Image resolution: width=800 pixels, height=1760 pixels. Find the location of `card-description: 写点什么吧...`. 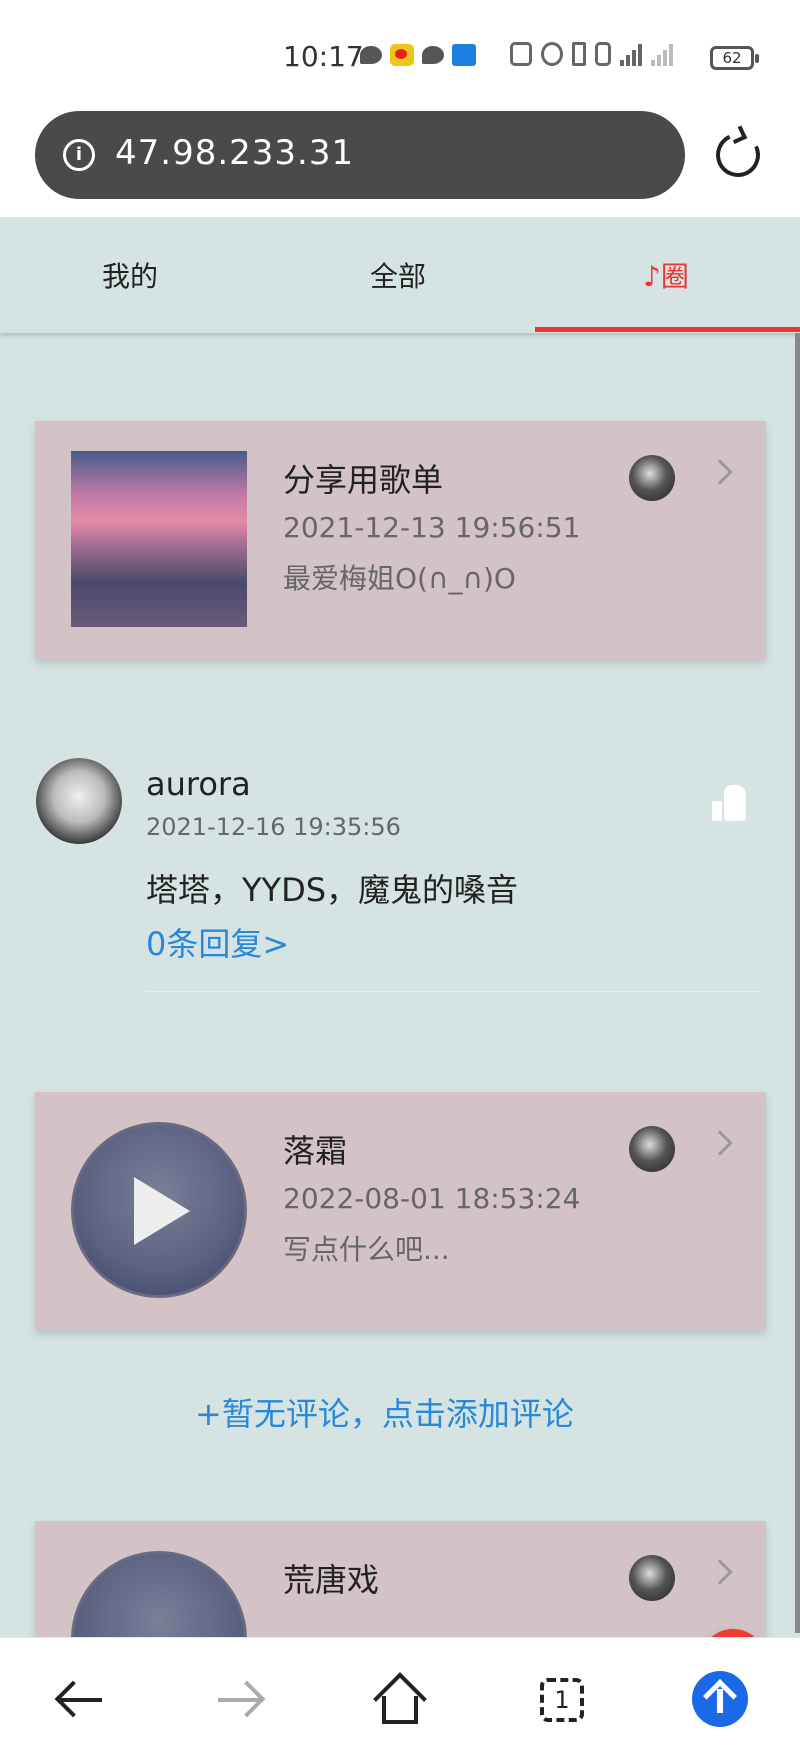

card-description: 写点什么吧... is located at coordinates (366, 1249).